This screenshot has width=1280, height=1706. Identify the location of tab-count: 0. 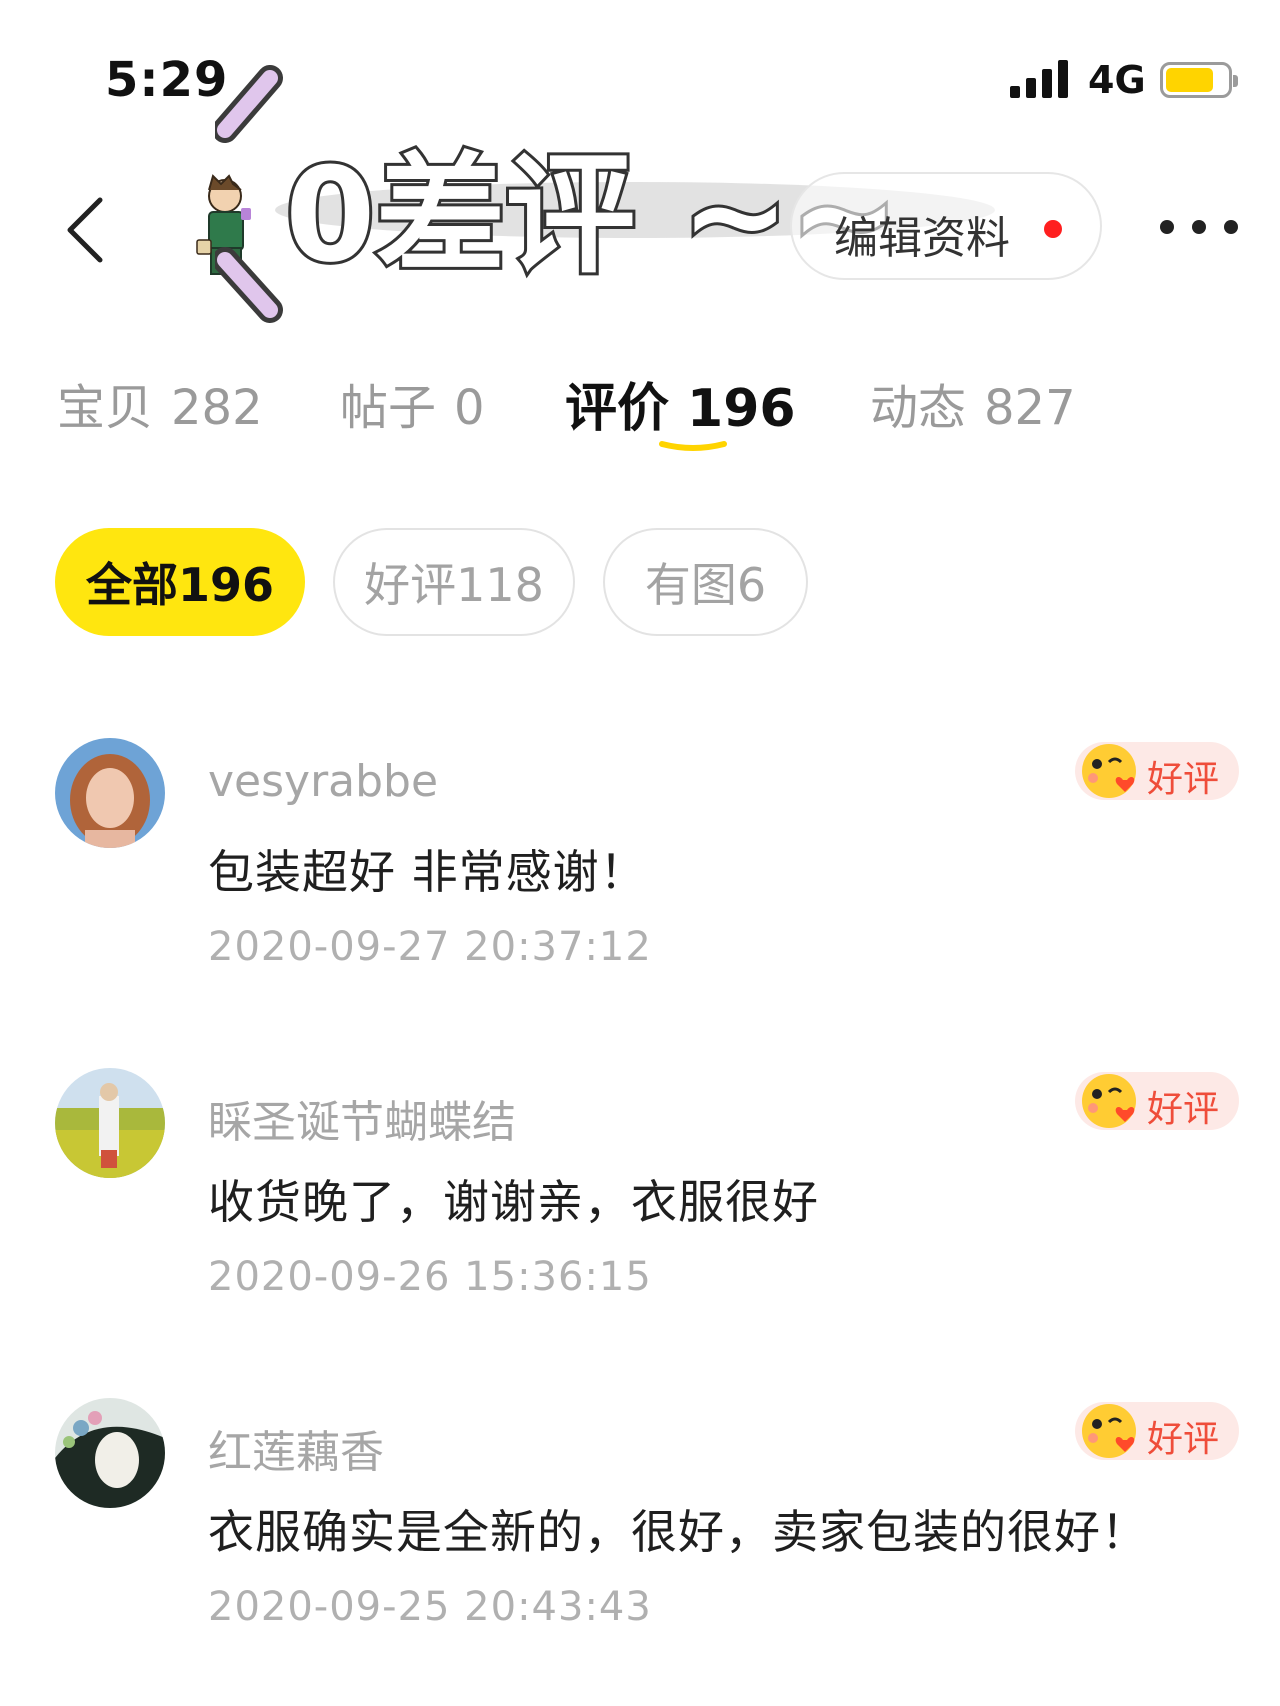
(469, 408).